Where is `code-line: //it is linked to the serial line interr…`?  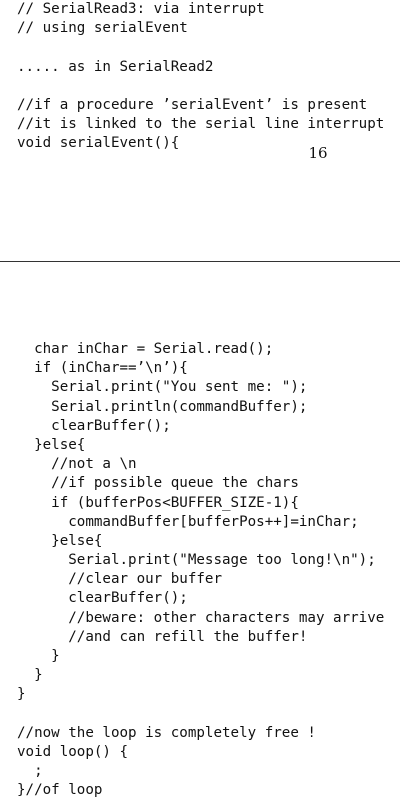 code-line: //it is linked to the serial line interr… is located at coordinates (201, 124).